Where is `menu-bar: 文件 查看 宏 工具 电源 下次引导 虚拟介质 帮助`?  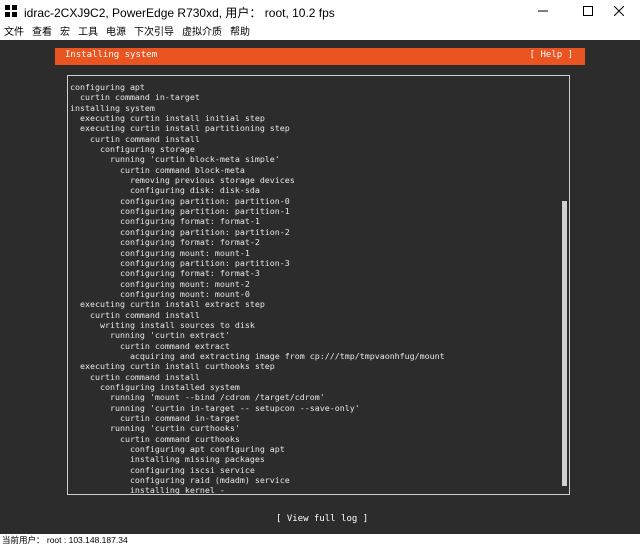 menu-bar: 文件 查看 宏 工具 电源 下次引导 虚拟介质 帮助 is located at coordinates (320, 30).